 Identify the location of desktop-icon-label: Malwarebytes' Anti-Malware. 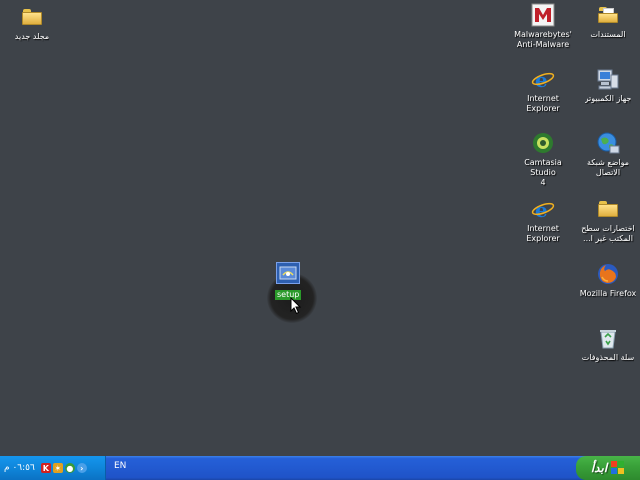
(543, 39).